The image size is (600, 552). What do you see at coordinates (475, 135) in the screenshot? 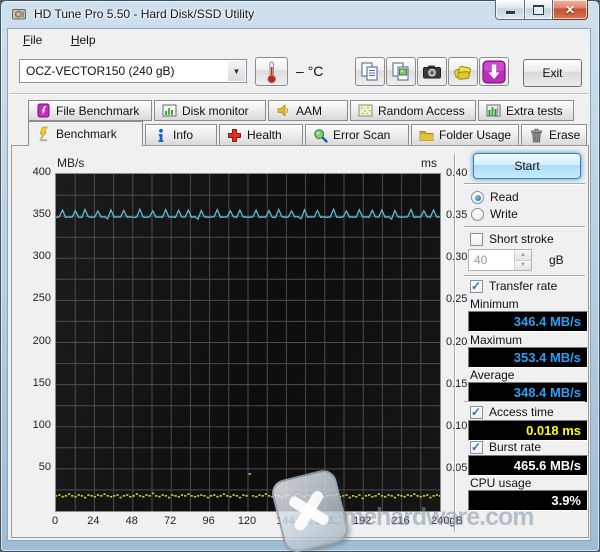
I see `tab-label: Folder Usage` at bounding box center [475, 135].